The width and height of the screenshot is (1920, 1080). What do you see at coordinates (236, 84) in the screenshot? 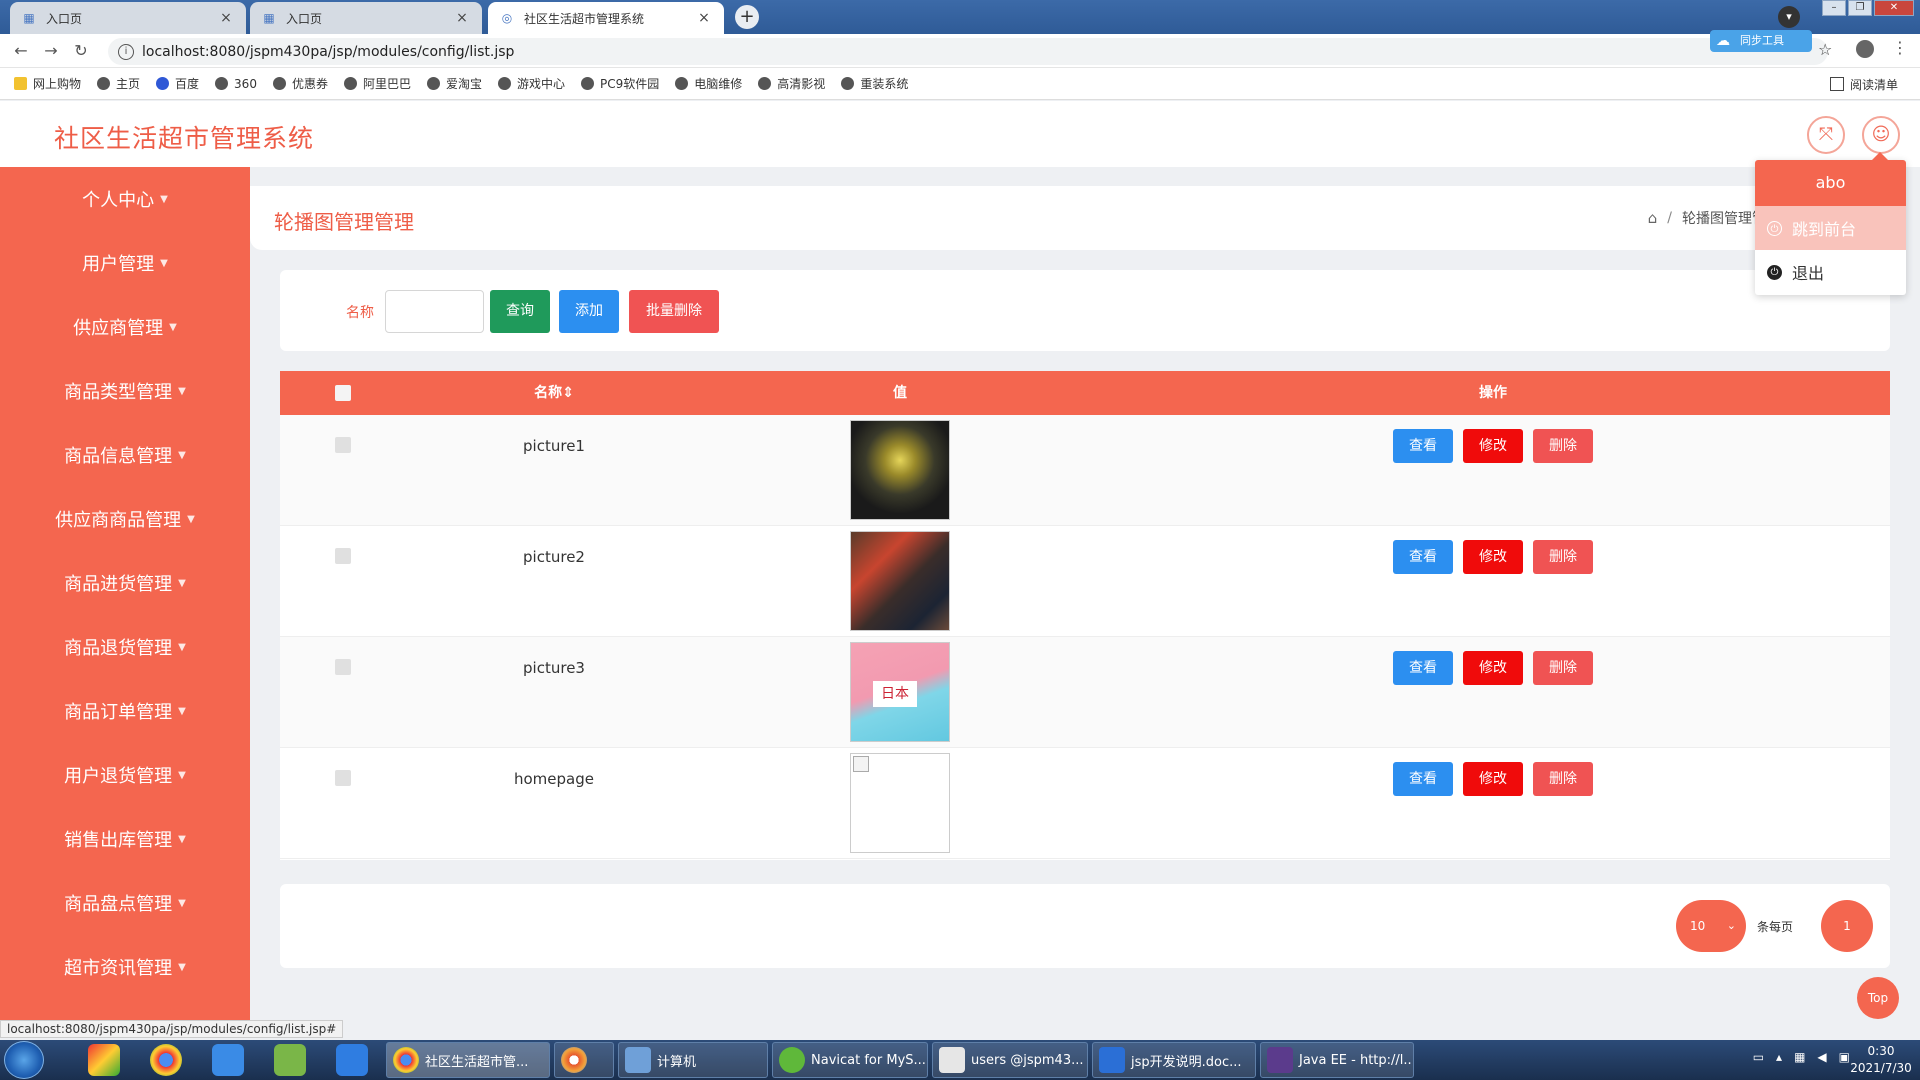
I see `bookmark-item: 360` at bounding box center [236, 84].